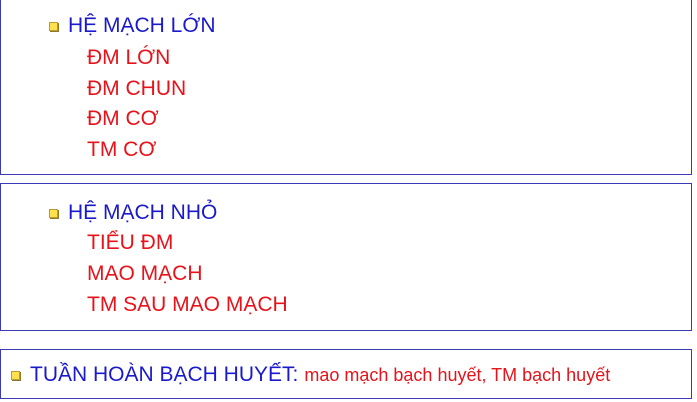 Image resolution: width=697 pixels, height=402 pixels. What do you see at coordinates (164, 374) in the screenshot?
I see `lymph-heading-text: TUẦN HOÀN BẠCH HUYẾT:` at bounding box center [164, 374].